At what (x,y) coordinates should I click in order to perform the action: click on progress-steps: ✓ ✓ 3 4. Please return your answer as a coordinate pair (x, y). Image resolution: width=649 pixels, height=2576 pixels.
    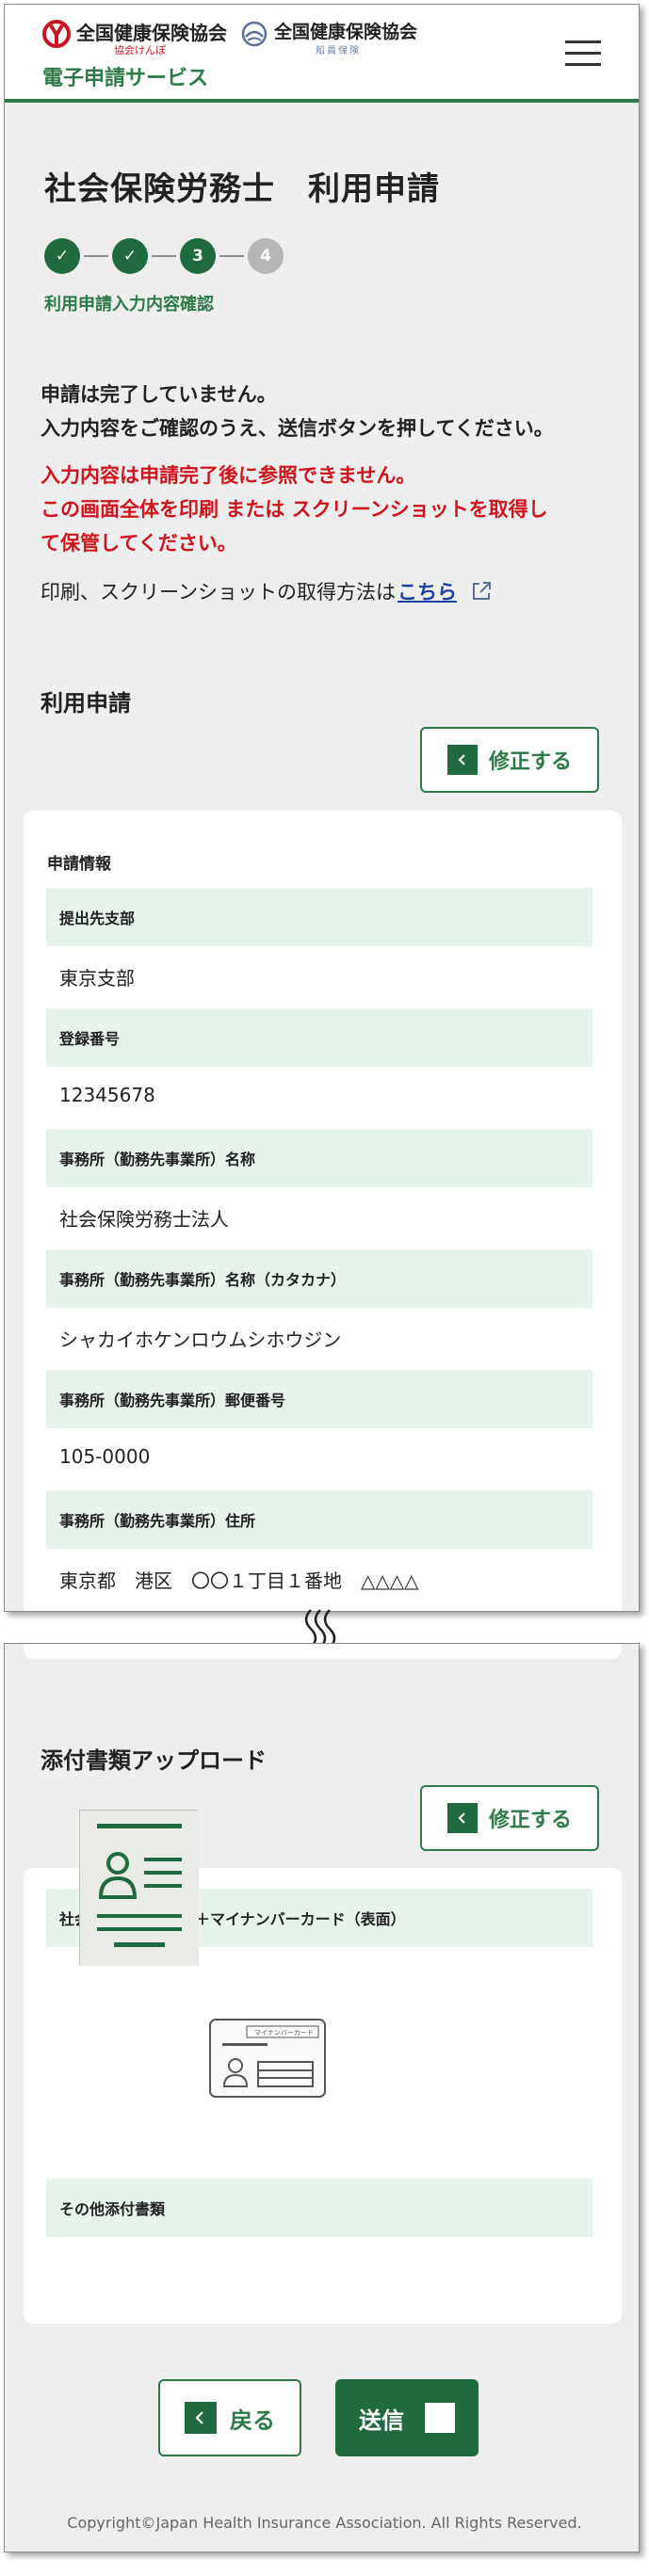
    Looking at the image, I should click on (166, 257).